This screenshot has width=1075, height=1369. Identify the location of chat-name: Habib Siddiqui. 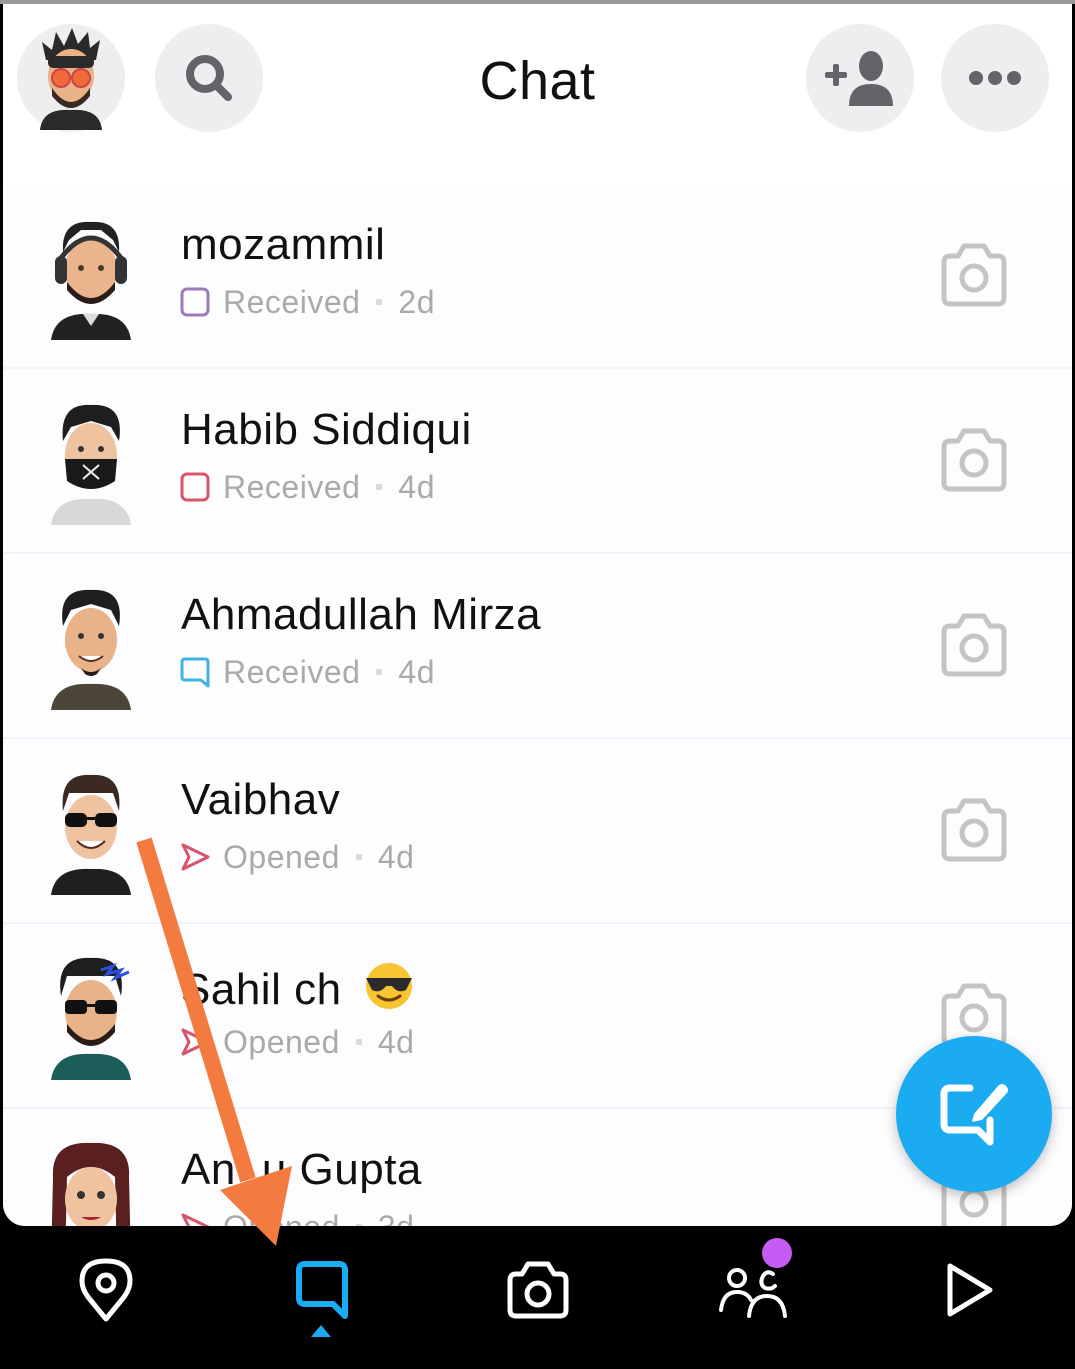
(326, 429).